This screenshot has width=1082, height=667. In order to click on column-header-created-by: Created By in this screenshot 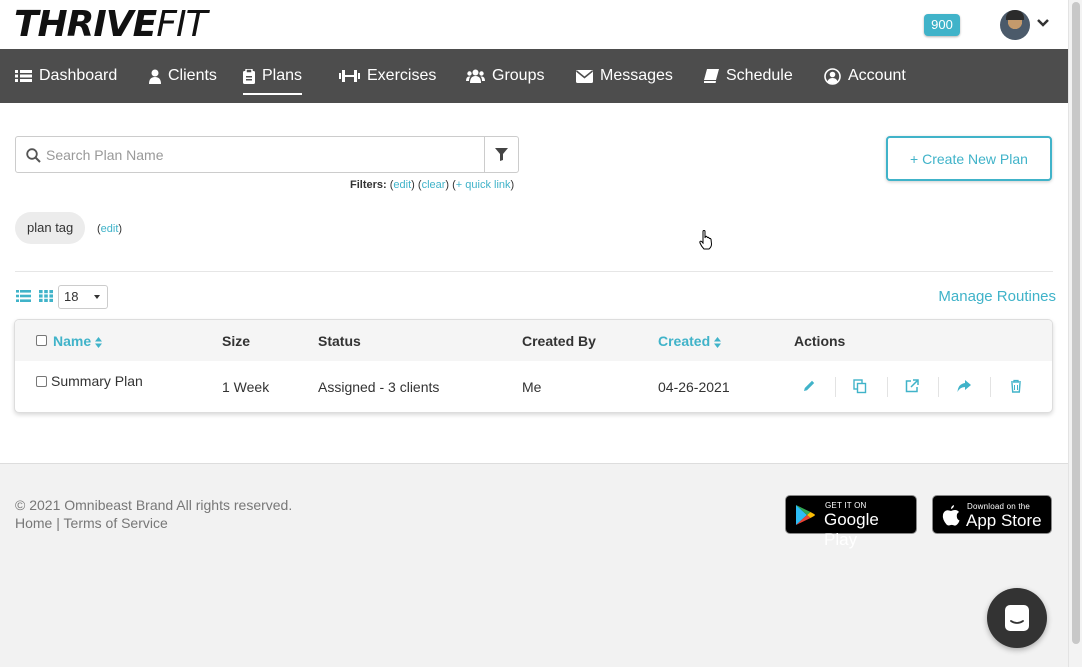, I will do `click(559, 341)`.